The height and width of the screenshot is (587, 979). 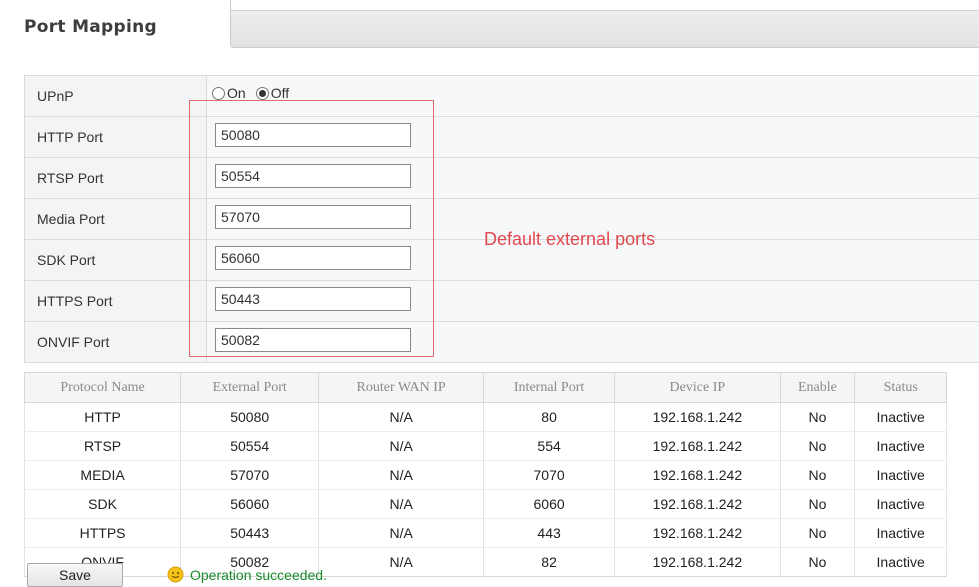 What do you see at coordinates (817, 387) in the screenshot?
I see `column-header: Enable` at bounding box center [817, 387].